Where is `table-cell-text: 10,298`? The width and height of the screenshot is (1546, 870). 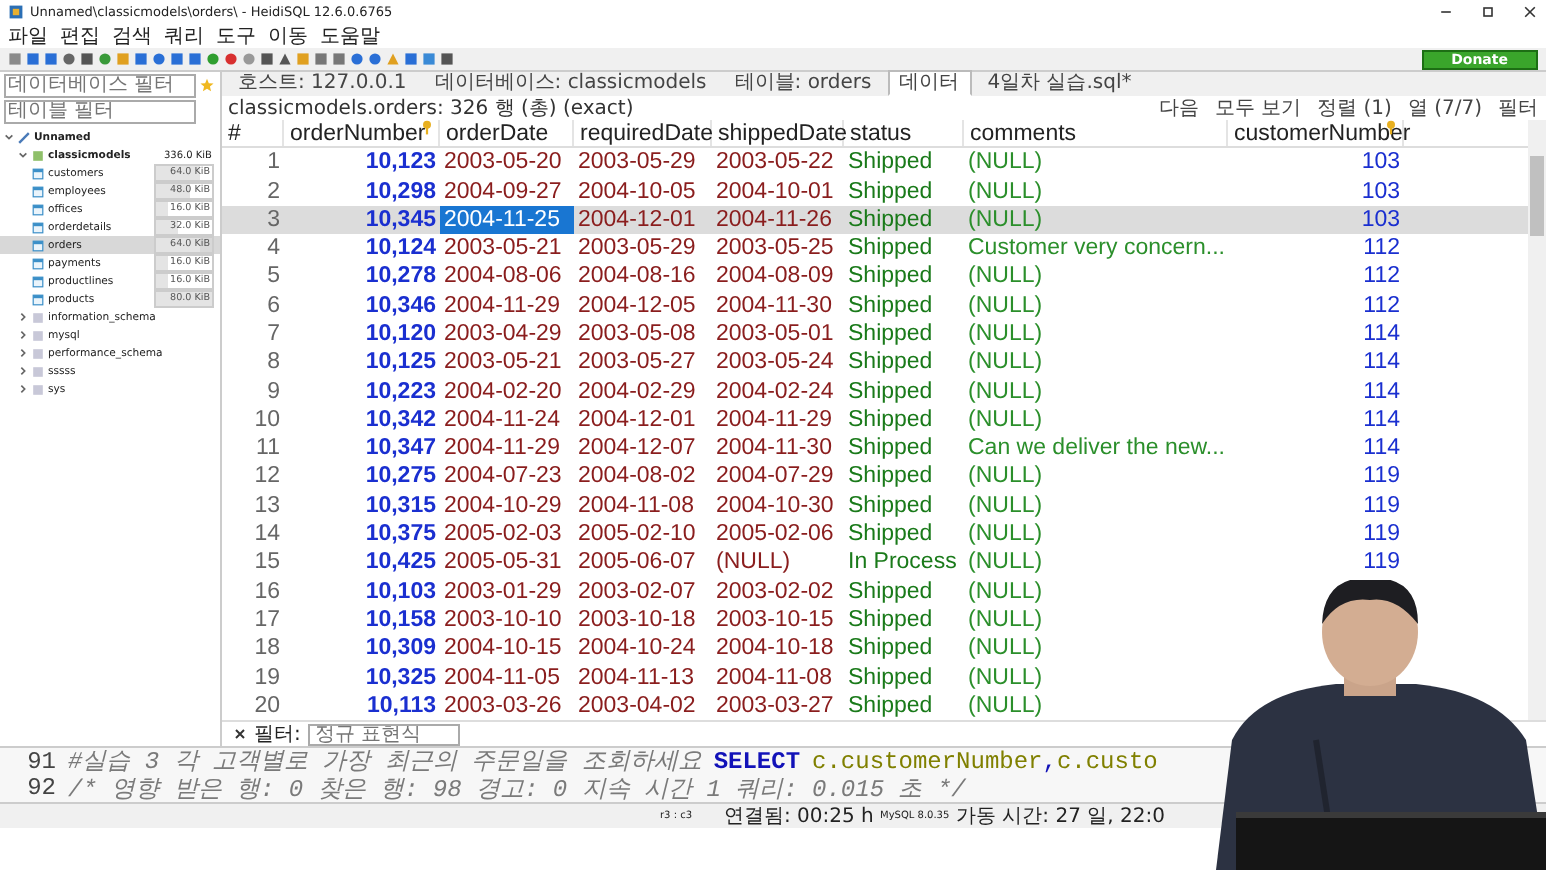
table-cell-text: 10,298 is located at coordinates (400, 191).